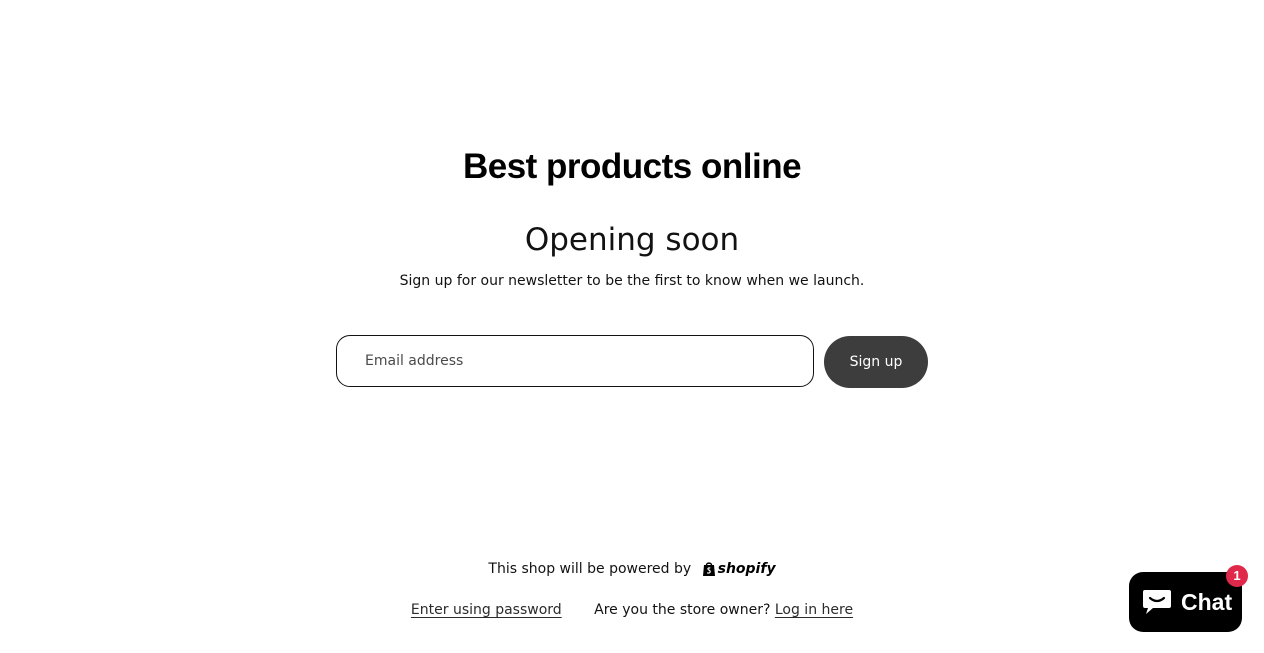 The image size is (1264, 653). Describe the element at coordinates (632, 240) in the screenshot. I see `opening-soon-heading: Opening soon` at that location.